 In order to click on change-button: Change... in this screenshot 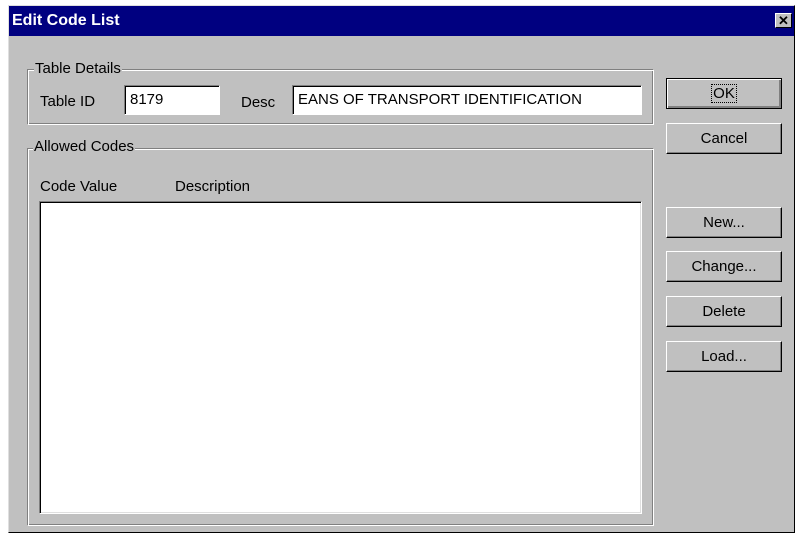, I will do `click(724, 266)`.